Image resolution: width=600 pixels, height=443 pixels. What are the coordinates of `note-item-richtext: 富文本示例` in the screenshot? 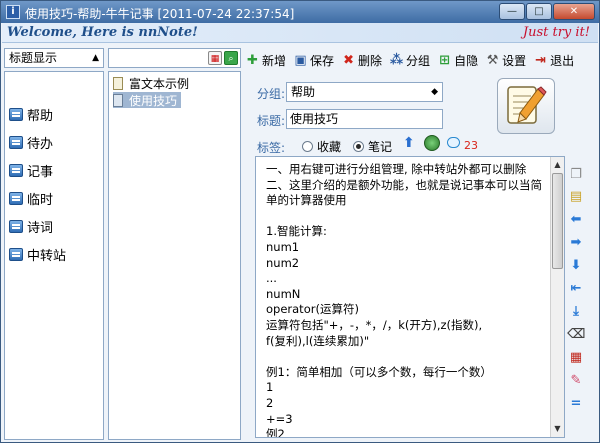 It's located at (153, 83).